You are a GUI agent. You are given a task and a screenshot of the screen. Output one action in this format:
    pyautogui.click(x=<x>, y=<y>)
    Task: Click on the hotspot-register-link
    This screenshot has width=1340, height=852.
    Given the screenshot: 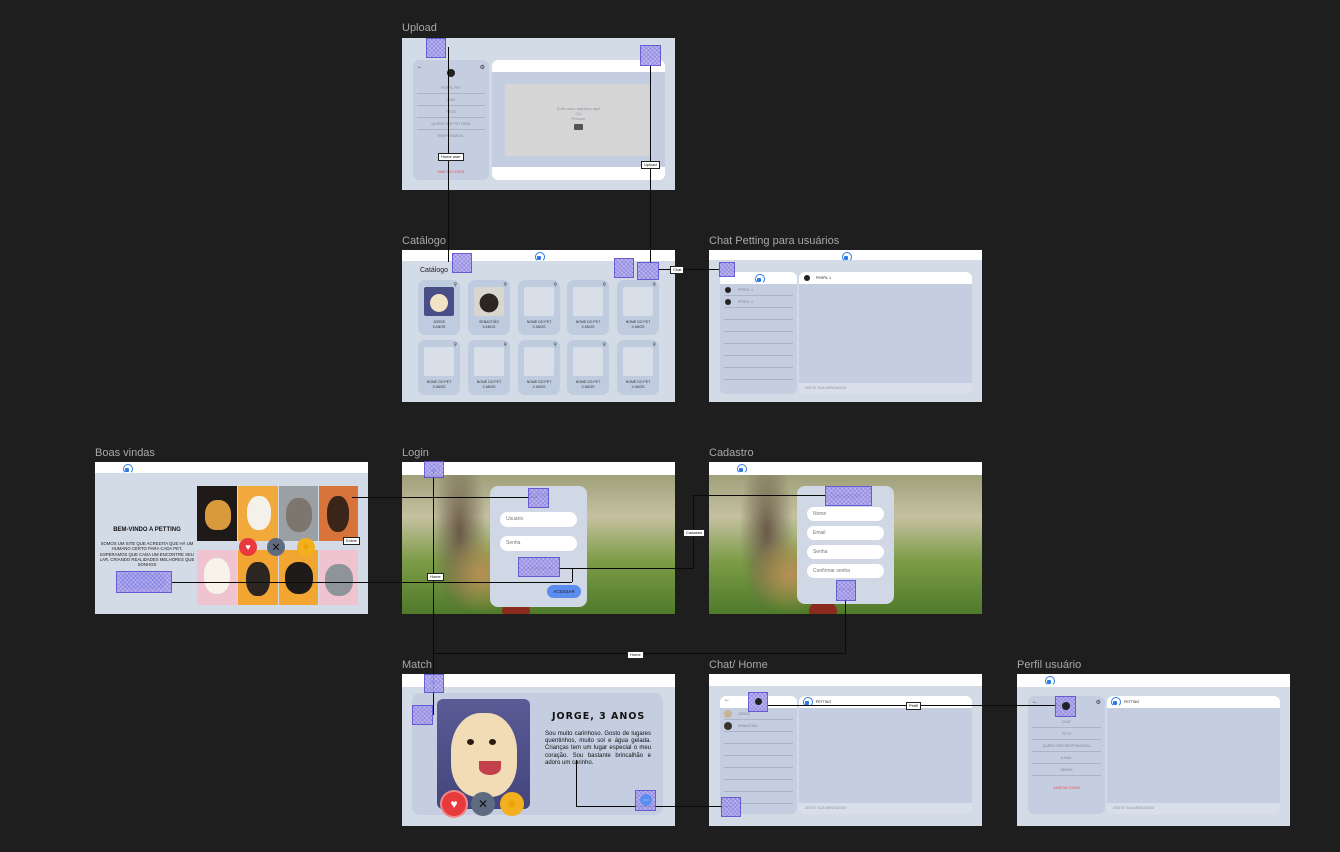 What is the action you would take?
    pyautogui.click(x=539, y=567)
    